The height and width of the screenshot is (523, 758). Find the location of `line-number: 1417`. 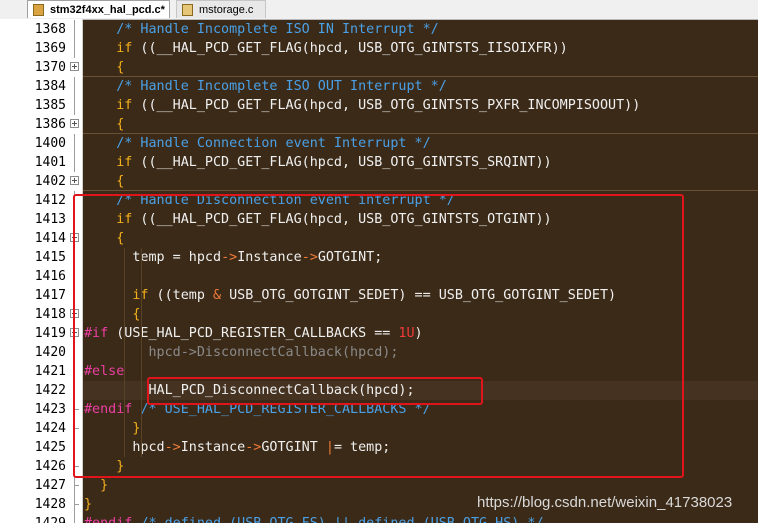

line-number: 1417 is located at coordinates (50, 295).